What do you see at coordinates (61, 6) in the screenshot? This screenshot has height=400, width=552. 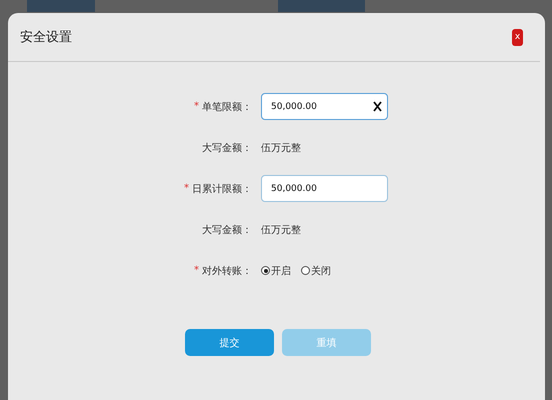 I see `background-panel` at bounding box center [61, 6].